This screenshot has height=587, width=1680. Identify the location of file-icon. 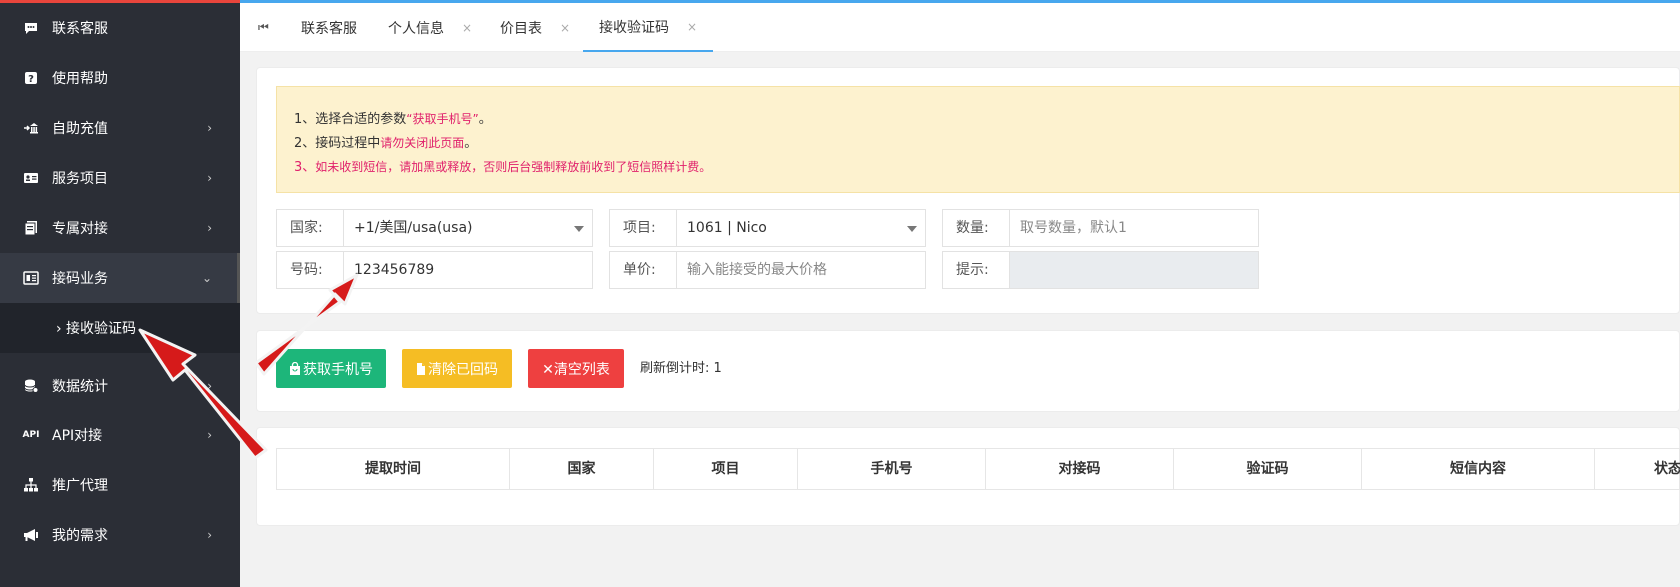
(421, 368).